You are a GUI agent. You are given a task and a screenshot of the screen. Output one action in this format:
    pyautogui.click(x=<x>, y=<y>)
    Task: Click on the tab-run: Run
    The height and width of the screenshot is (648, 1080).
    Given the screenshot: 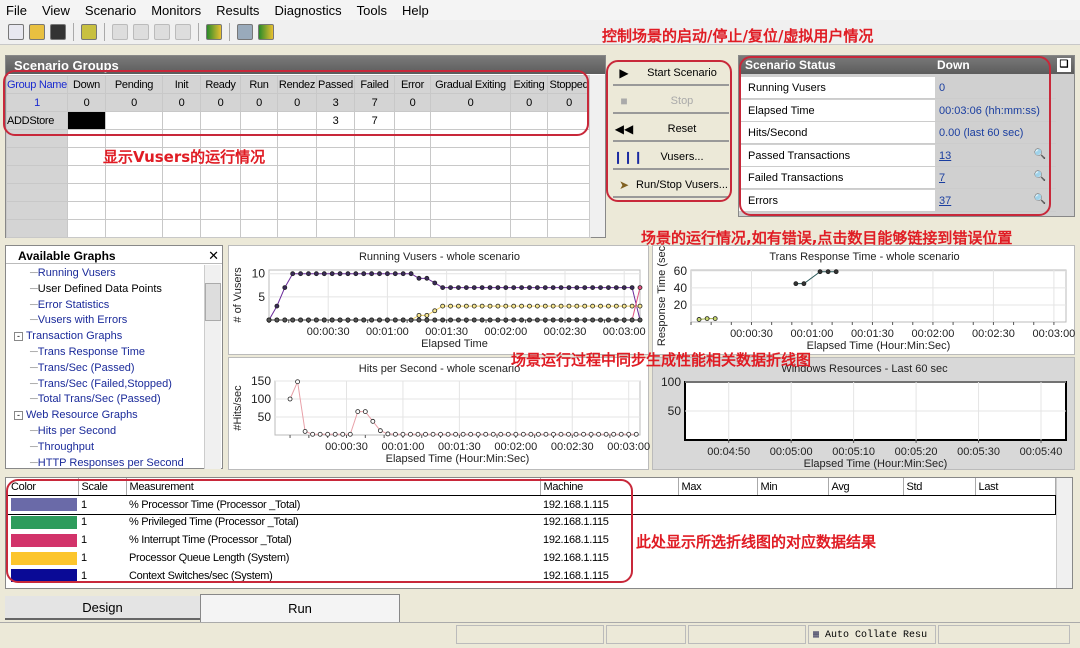 What is the action you would take?
    pyautogui.click(x=300, y=608)
    